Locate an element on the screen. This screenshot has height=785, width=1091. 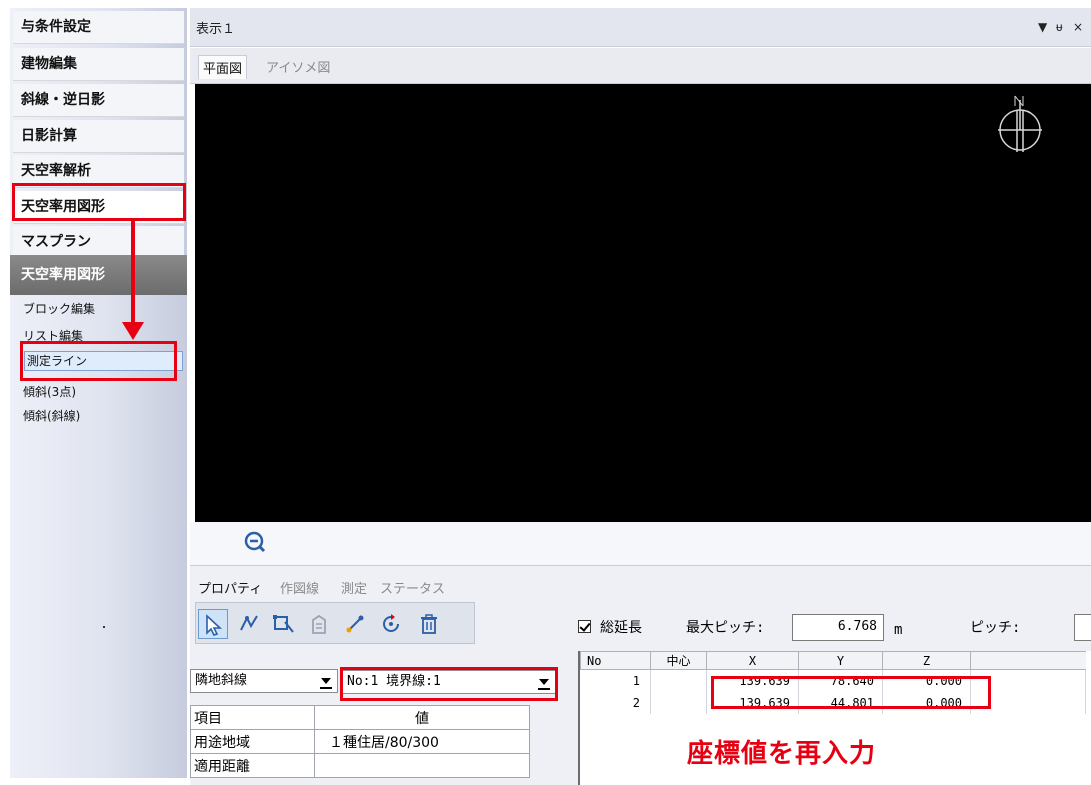
column-header-z: Z is located at coordinates (926, 660).